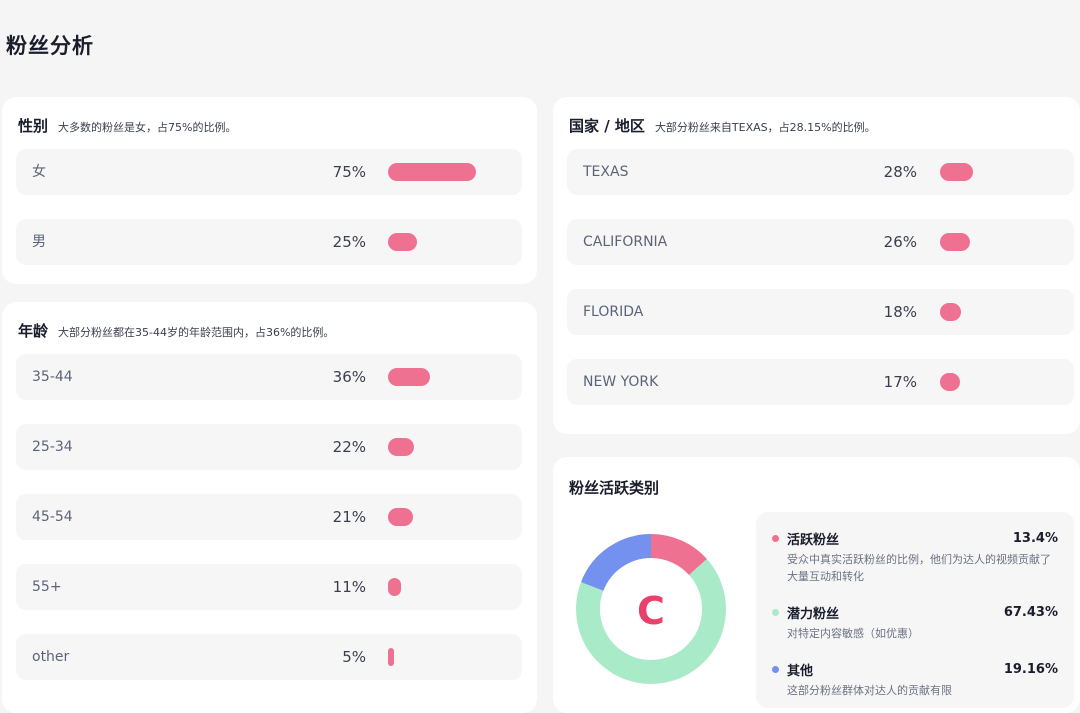  What do you see at coordinates (196, 332) in the screenshot?
I see `age-desc: 大部分粉丝都在35-44岁的年龄范围内，占36%的比例。` at bounding box center [196, 332].